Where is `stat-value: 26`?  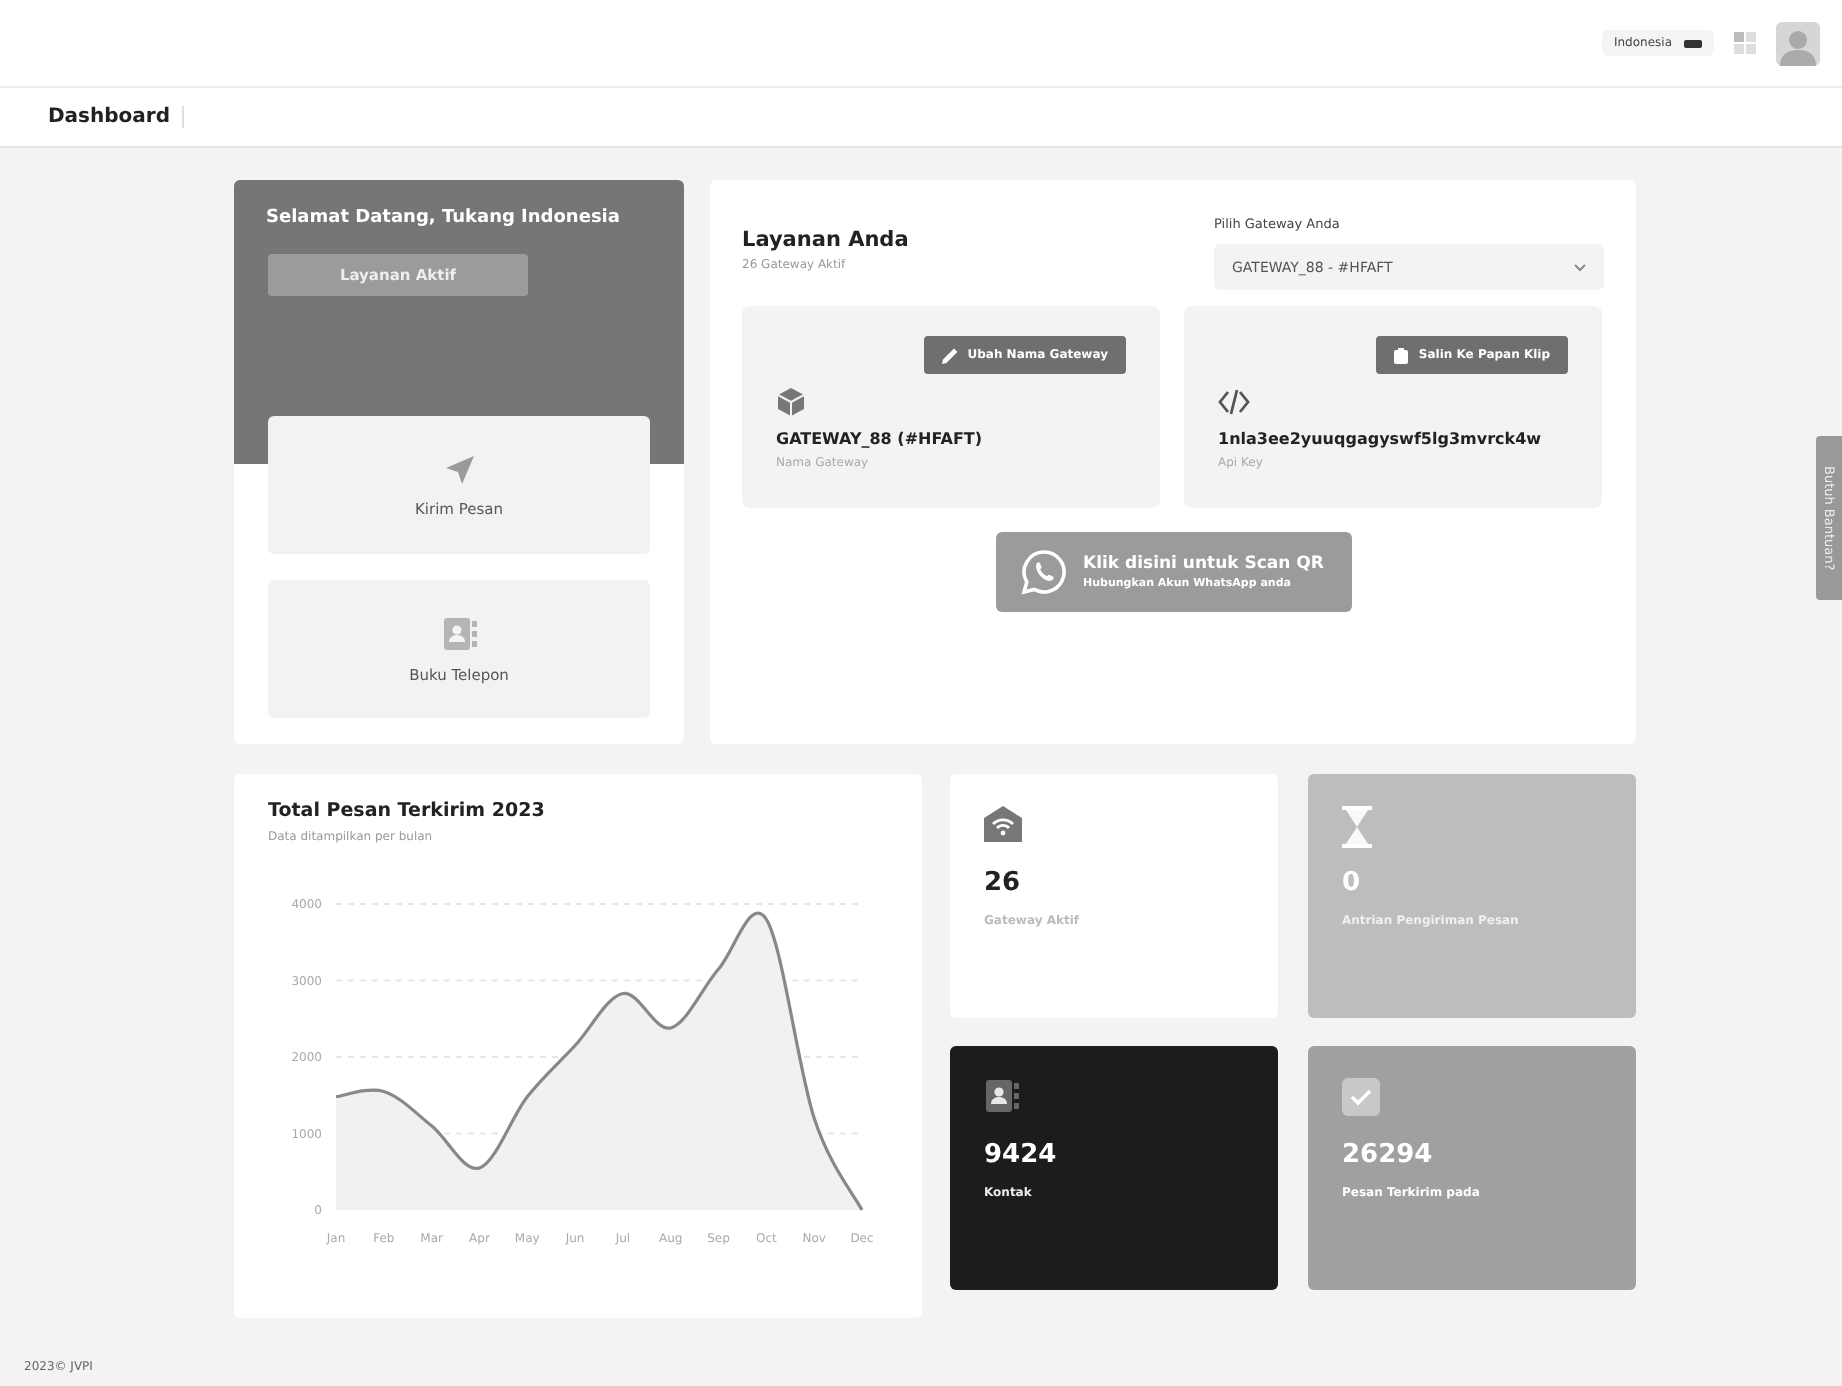 stat-value: 26 is located at coordinates (1003, 883).